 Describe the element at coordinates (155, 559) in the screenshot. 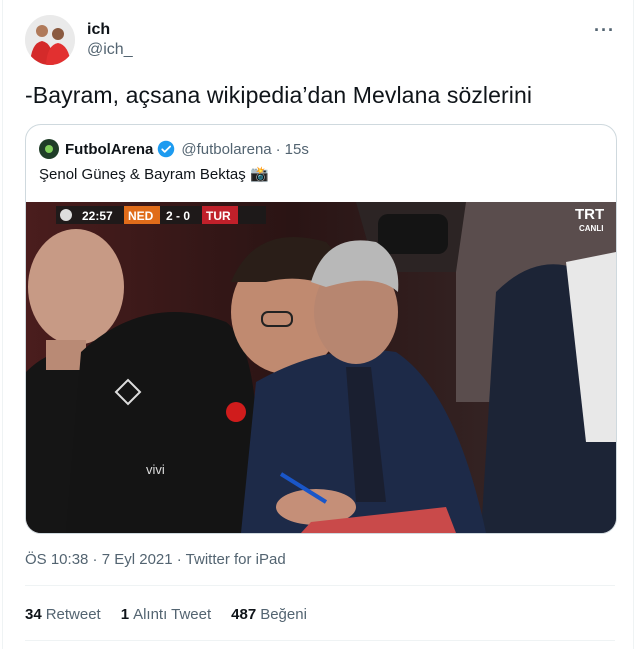

I see `tweet-timestamp: ÖS 10:38 · 7 Eyl 2021 · Twitter for iPad` at that location.